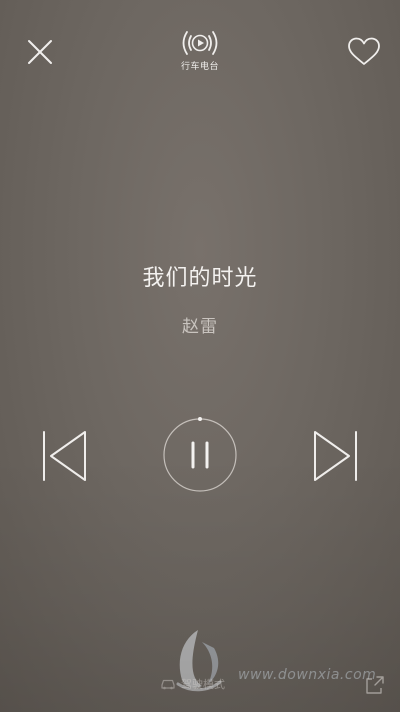 This screenshot has height=712, width=400. Describe the element at coordinates (200, 43) in the screenshot. I see `broadcast-play-icon` at that location.